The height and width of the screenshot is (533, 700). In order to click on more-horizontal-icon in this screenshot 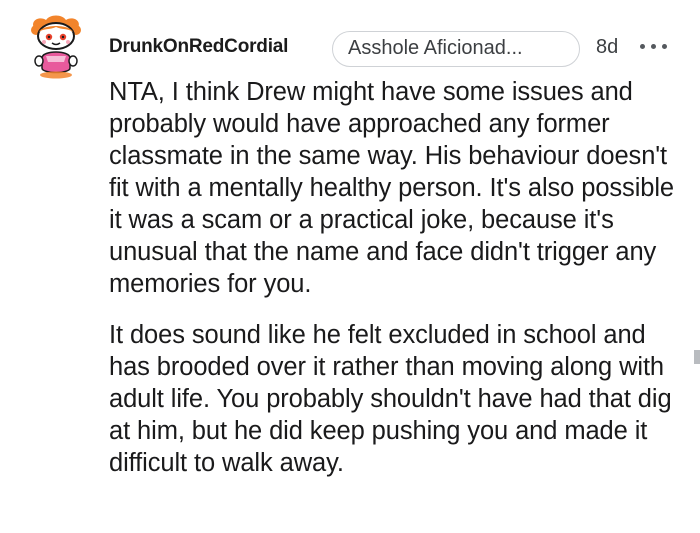, I will do `click(642, 46)`.